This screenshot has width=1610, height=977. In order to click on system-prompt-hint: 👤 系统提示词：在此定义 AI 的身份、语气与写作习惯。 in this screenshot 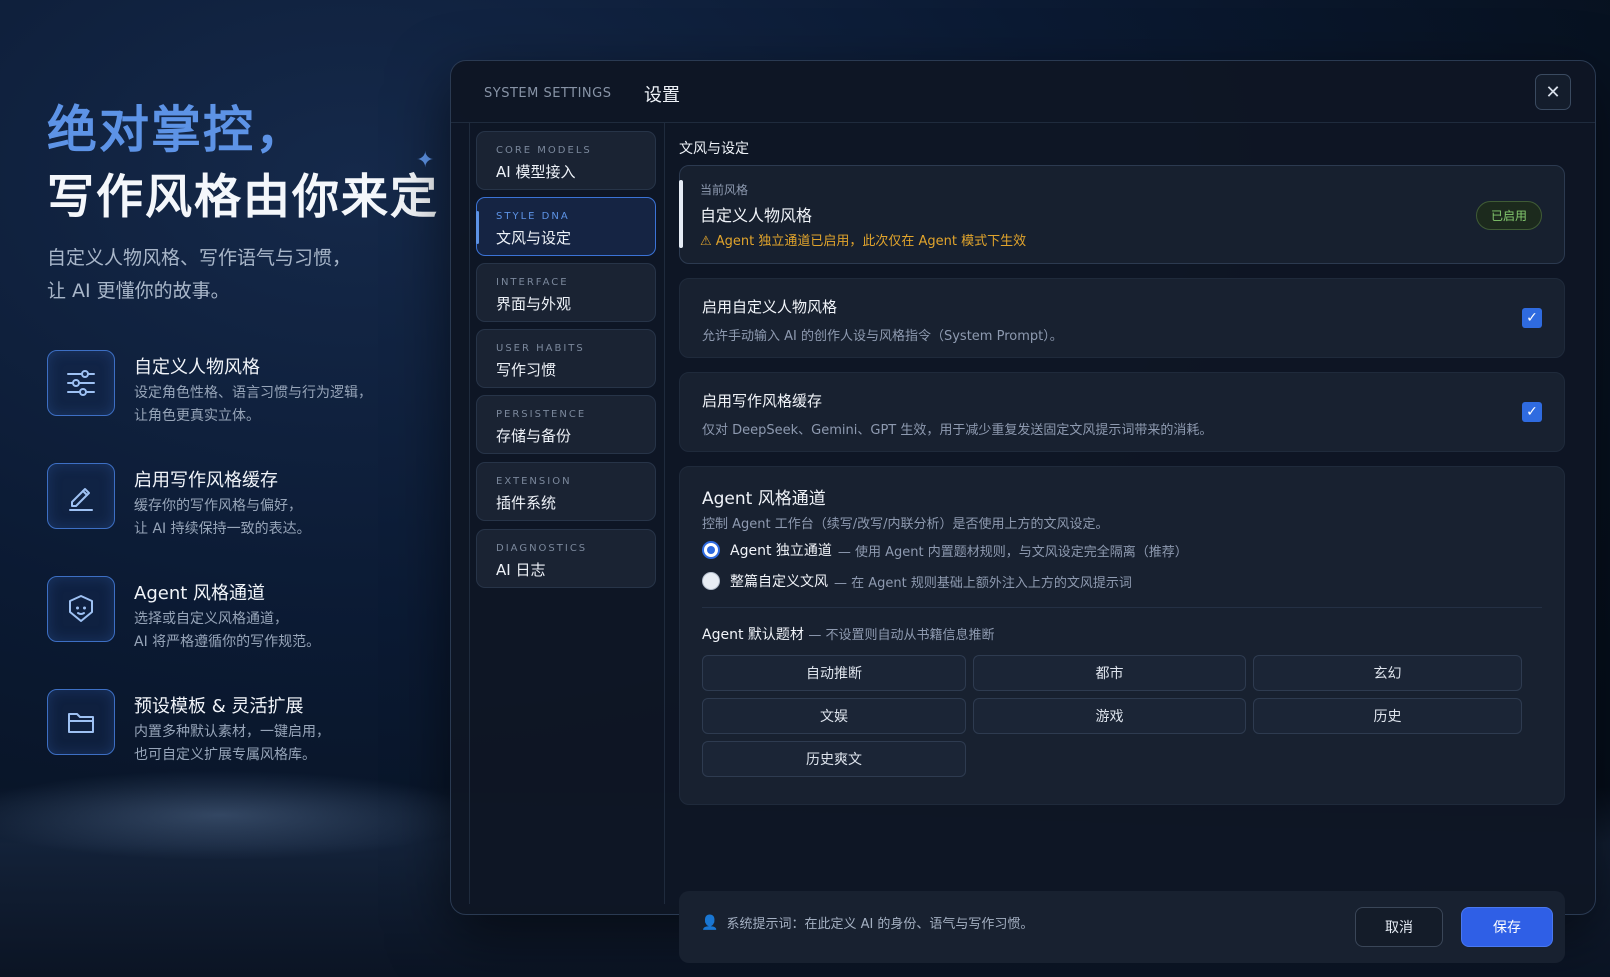, I will do `click(867, 923)`.